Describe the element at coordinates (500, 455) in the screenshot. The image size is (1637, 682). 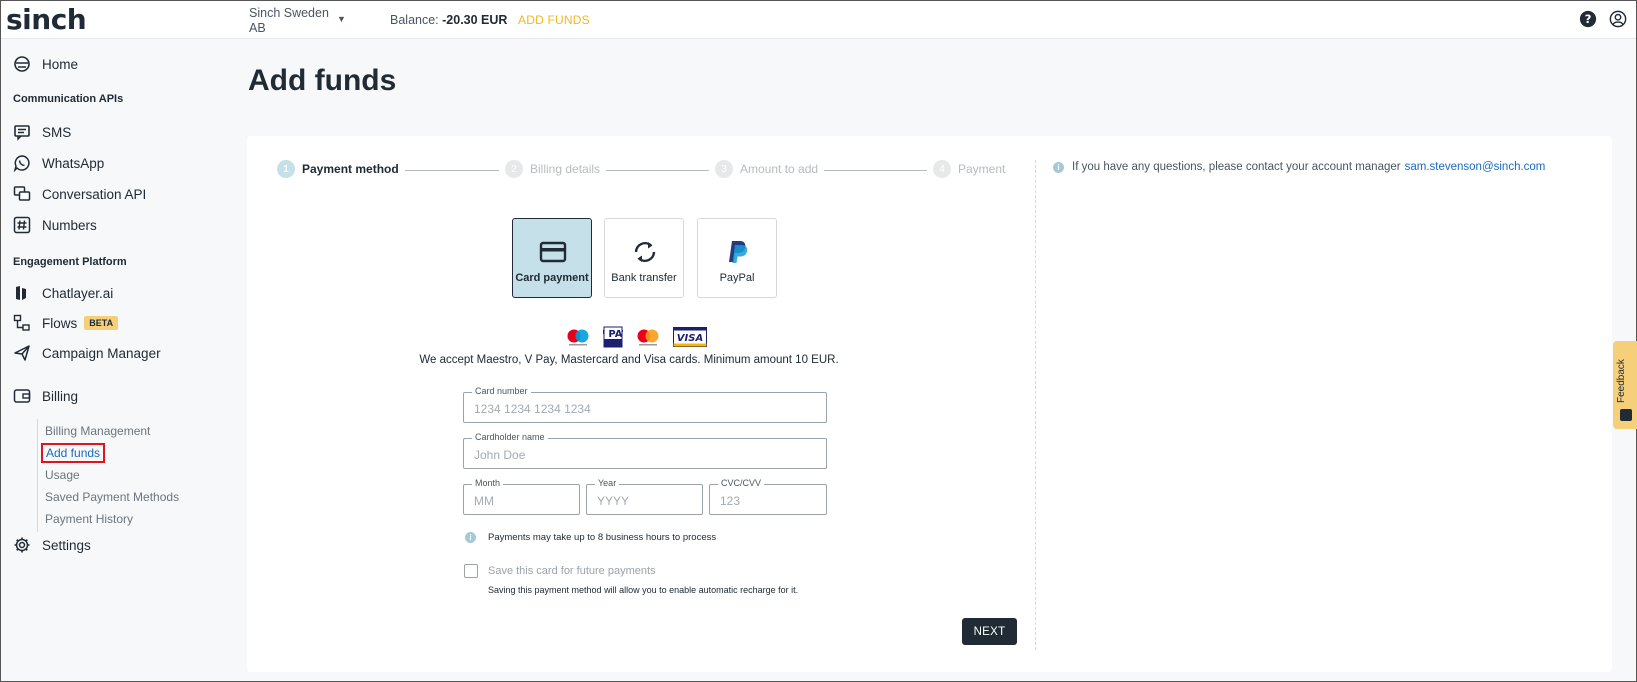
I see `field-placeholder: John Doe` at that location.